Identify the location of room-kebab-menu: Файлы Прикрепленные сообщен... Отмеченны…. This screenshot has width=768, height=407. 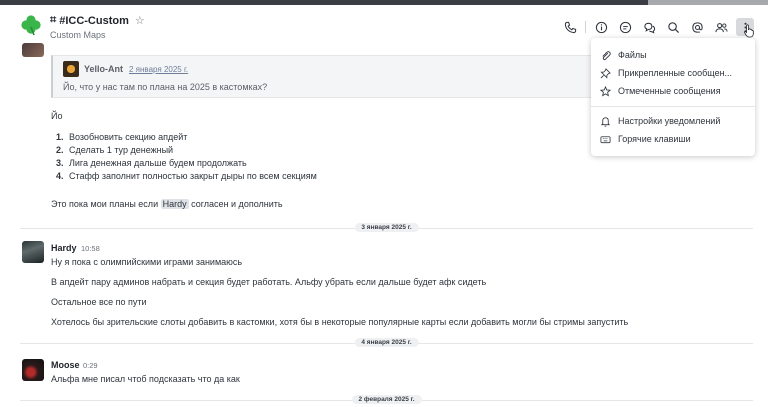
(673, 97).